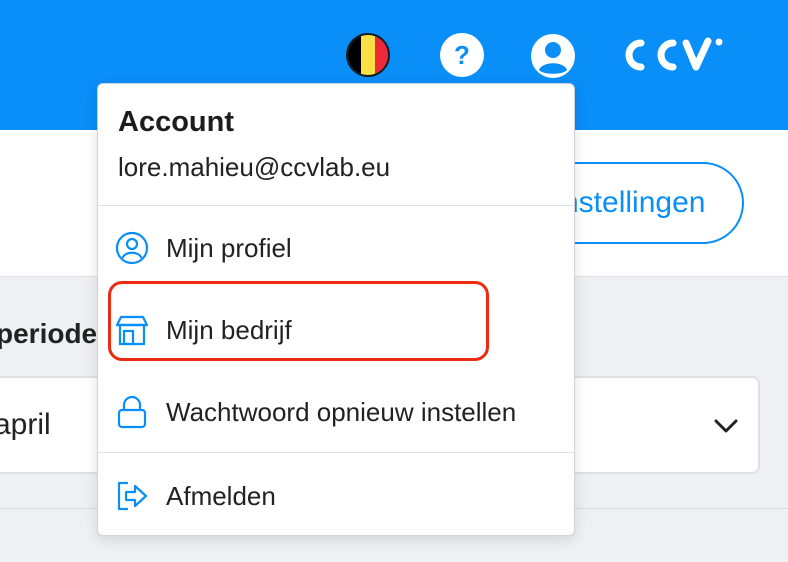  What do you see at coordinates (336, 248) in the screenshot?
I see `menu-item-mijn-profiel: Mijn profiel` at bounding box center [336, 248].